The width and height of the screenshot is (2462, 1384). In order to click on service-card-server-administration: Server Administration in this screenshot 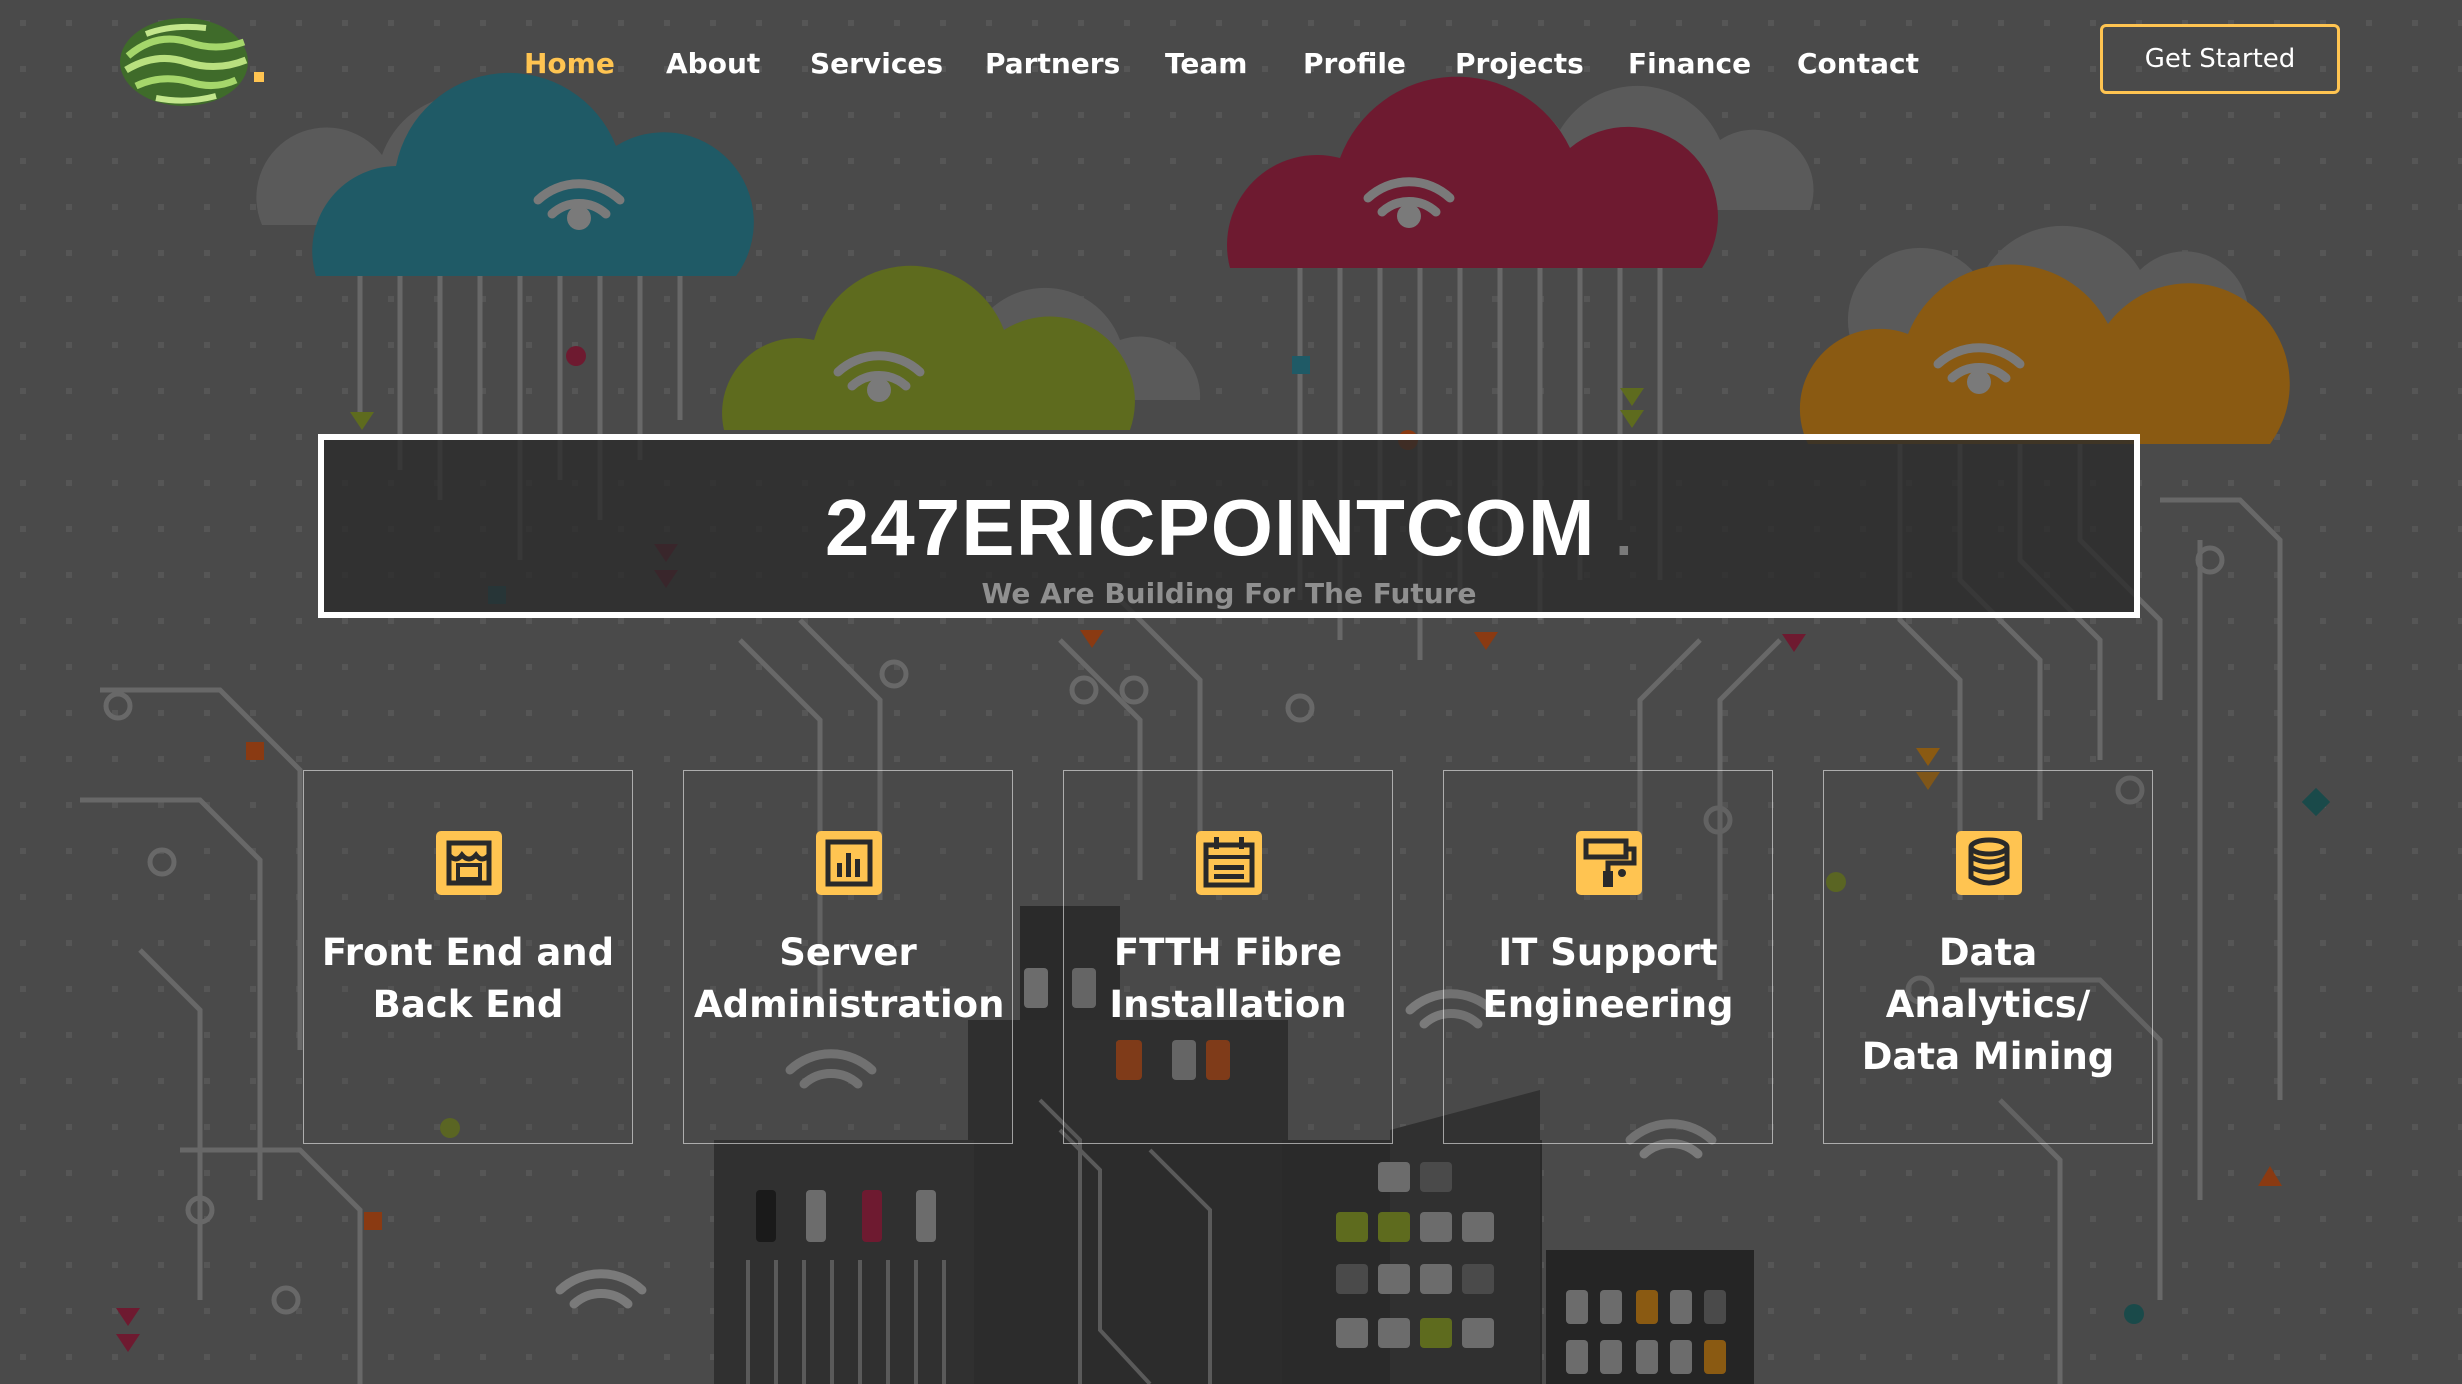, I will do `click(848, 957)`.